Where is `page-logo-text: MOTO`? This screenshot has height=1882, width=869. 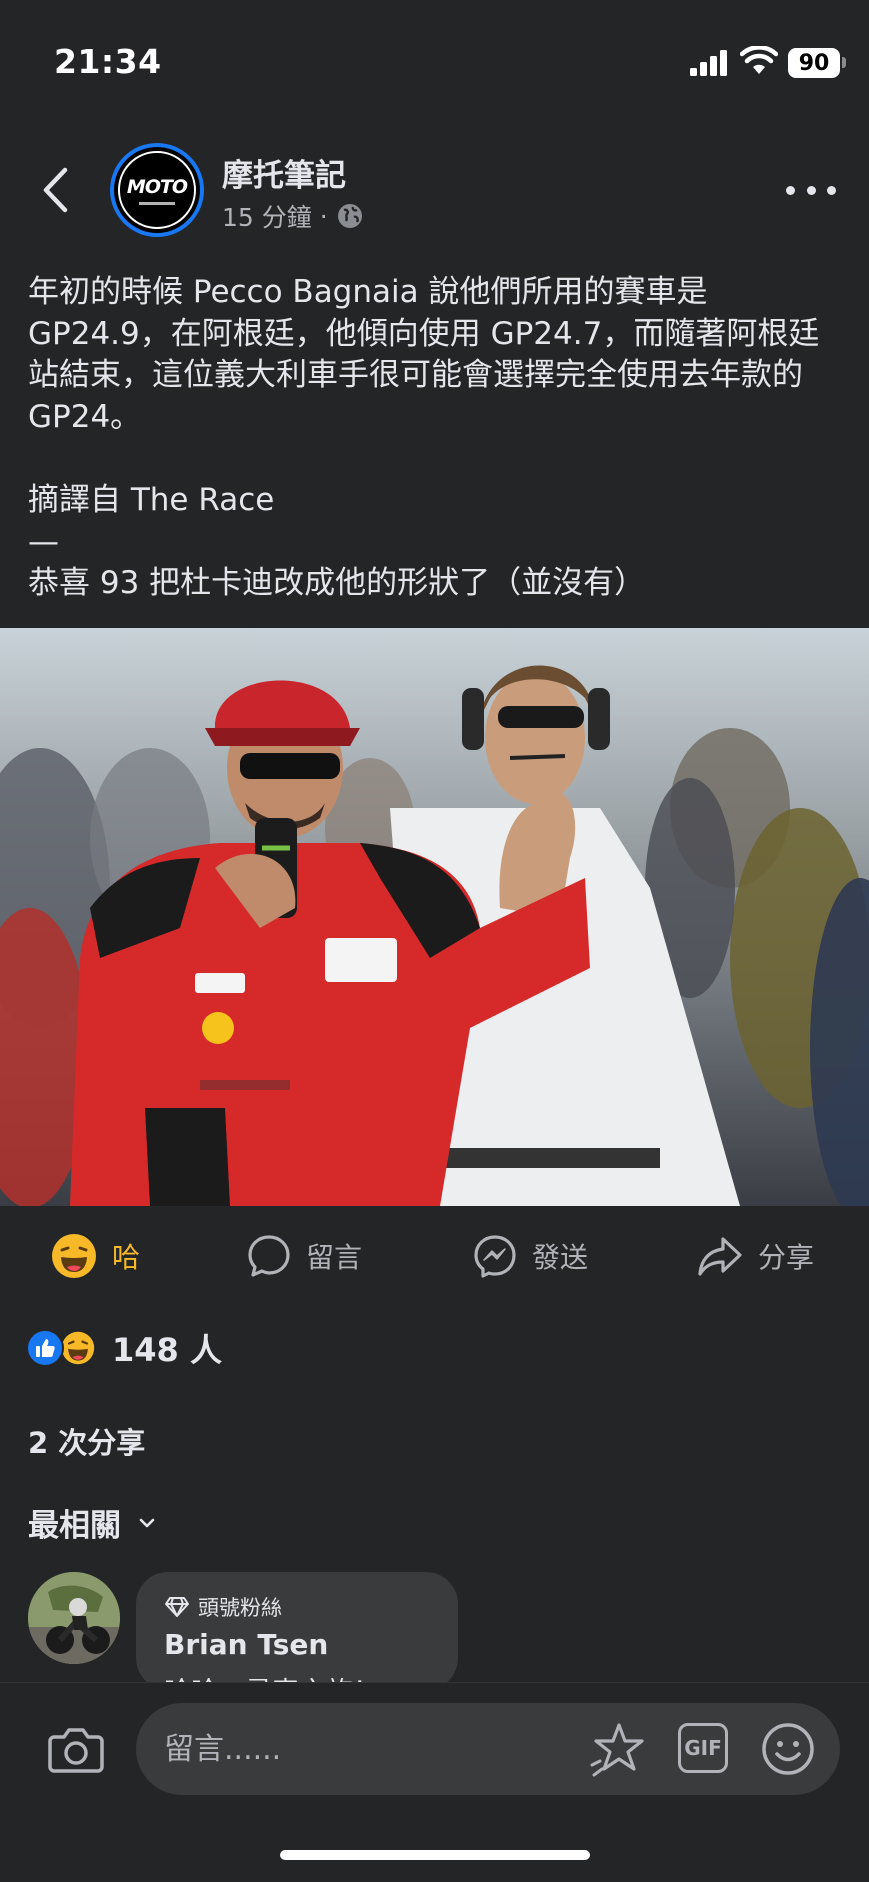
page-logo-text: MOTO is located at coordinates (157, 186).